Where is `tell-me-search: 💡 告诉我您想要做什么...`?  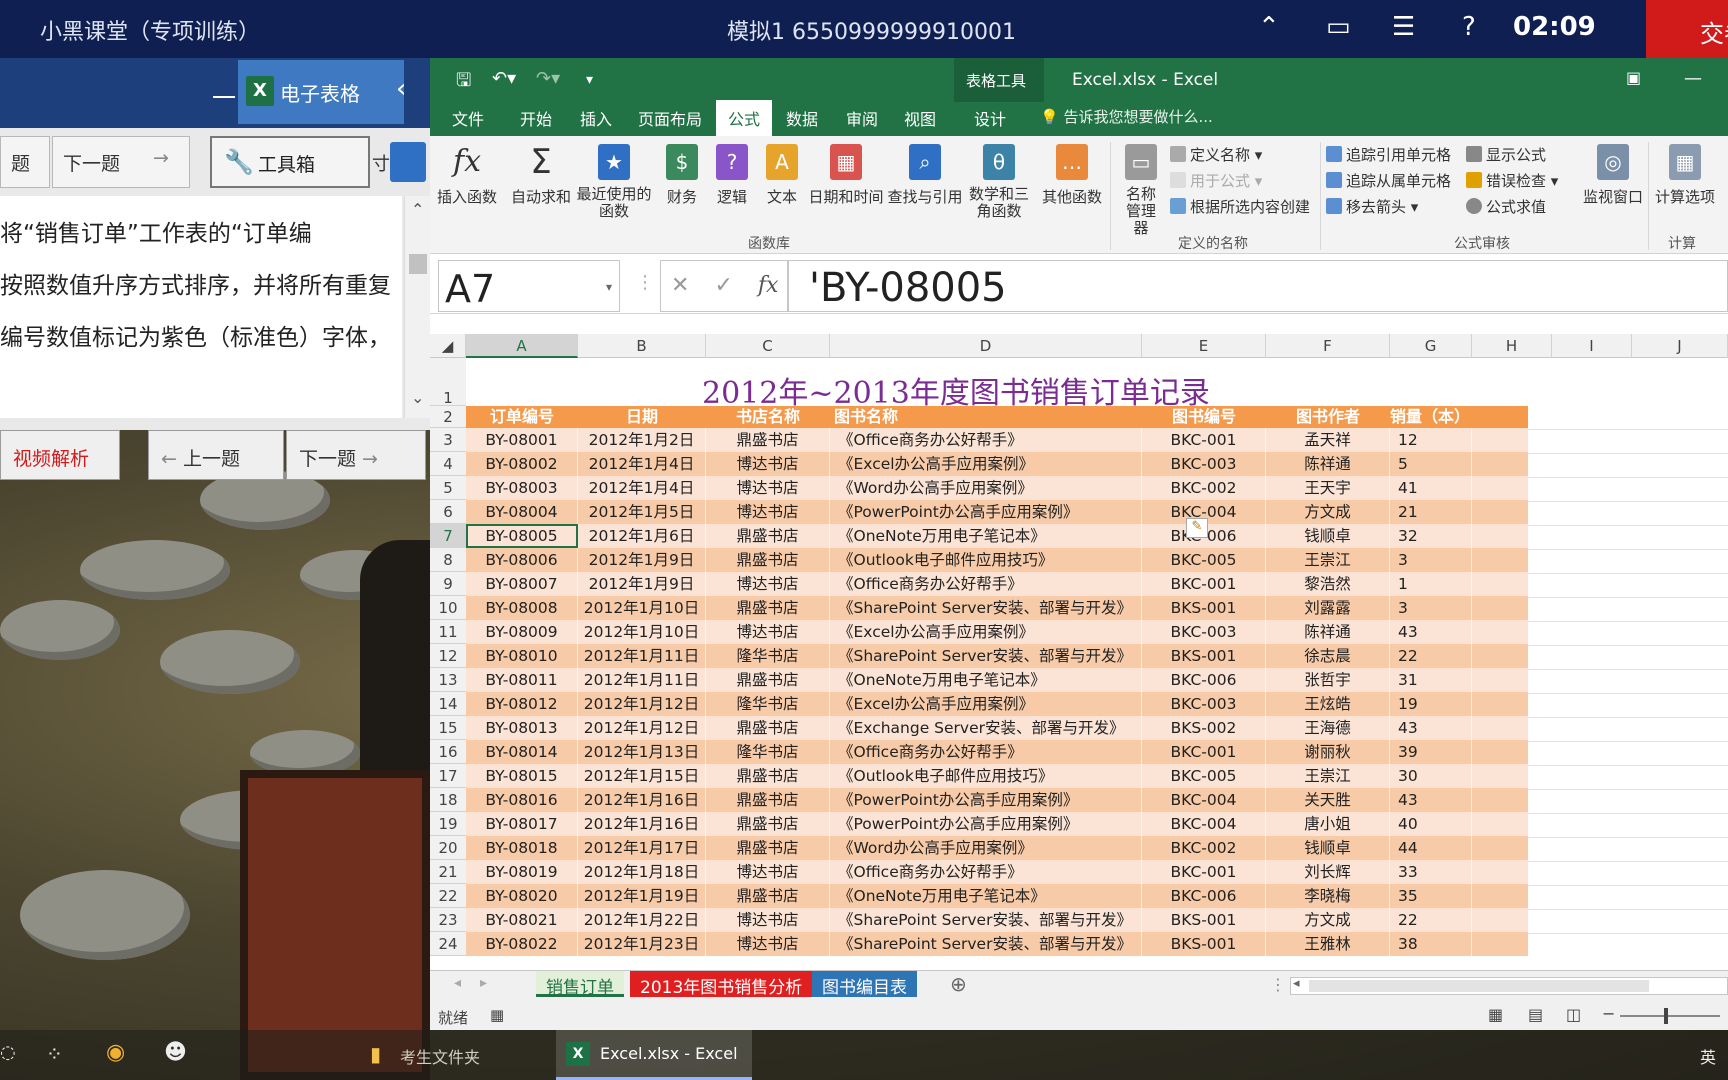 tell-me-search: 💡 告诉我您想要做什么... is located at coordinates (1126, 116).